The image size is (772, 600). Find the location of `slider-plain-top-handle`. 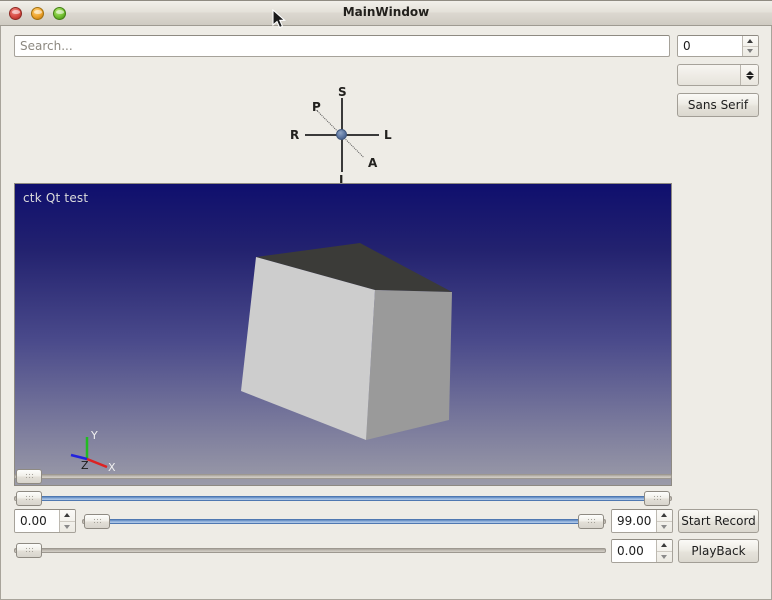

slider-plain-top-handle is located at coordinates (29, 476).